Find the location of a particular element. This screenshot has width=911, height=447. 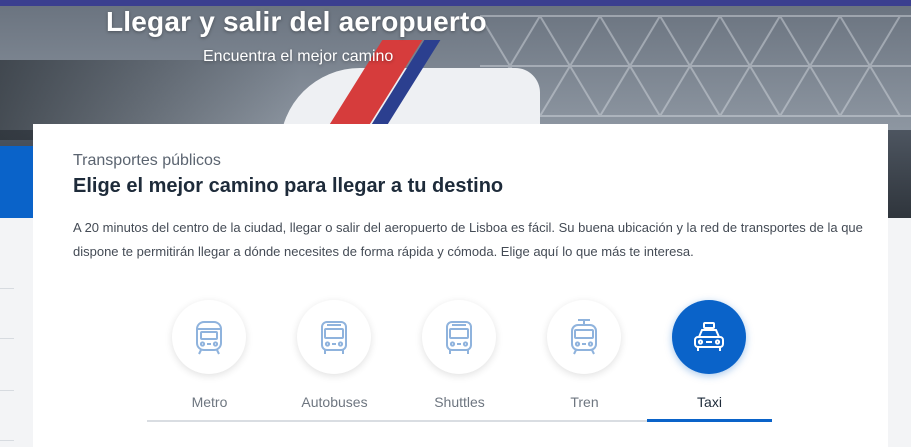

bus-icon is located at coordinates (334, 337).